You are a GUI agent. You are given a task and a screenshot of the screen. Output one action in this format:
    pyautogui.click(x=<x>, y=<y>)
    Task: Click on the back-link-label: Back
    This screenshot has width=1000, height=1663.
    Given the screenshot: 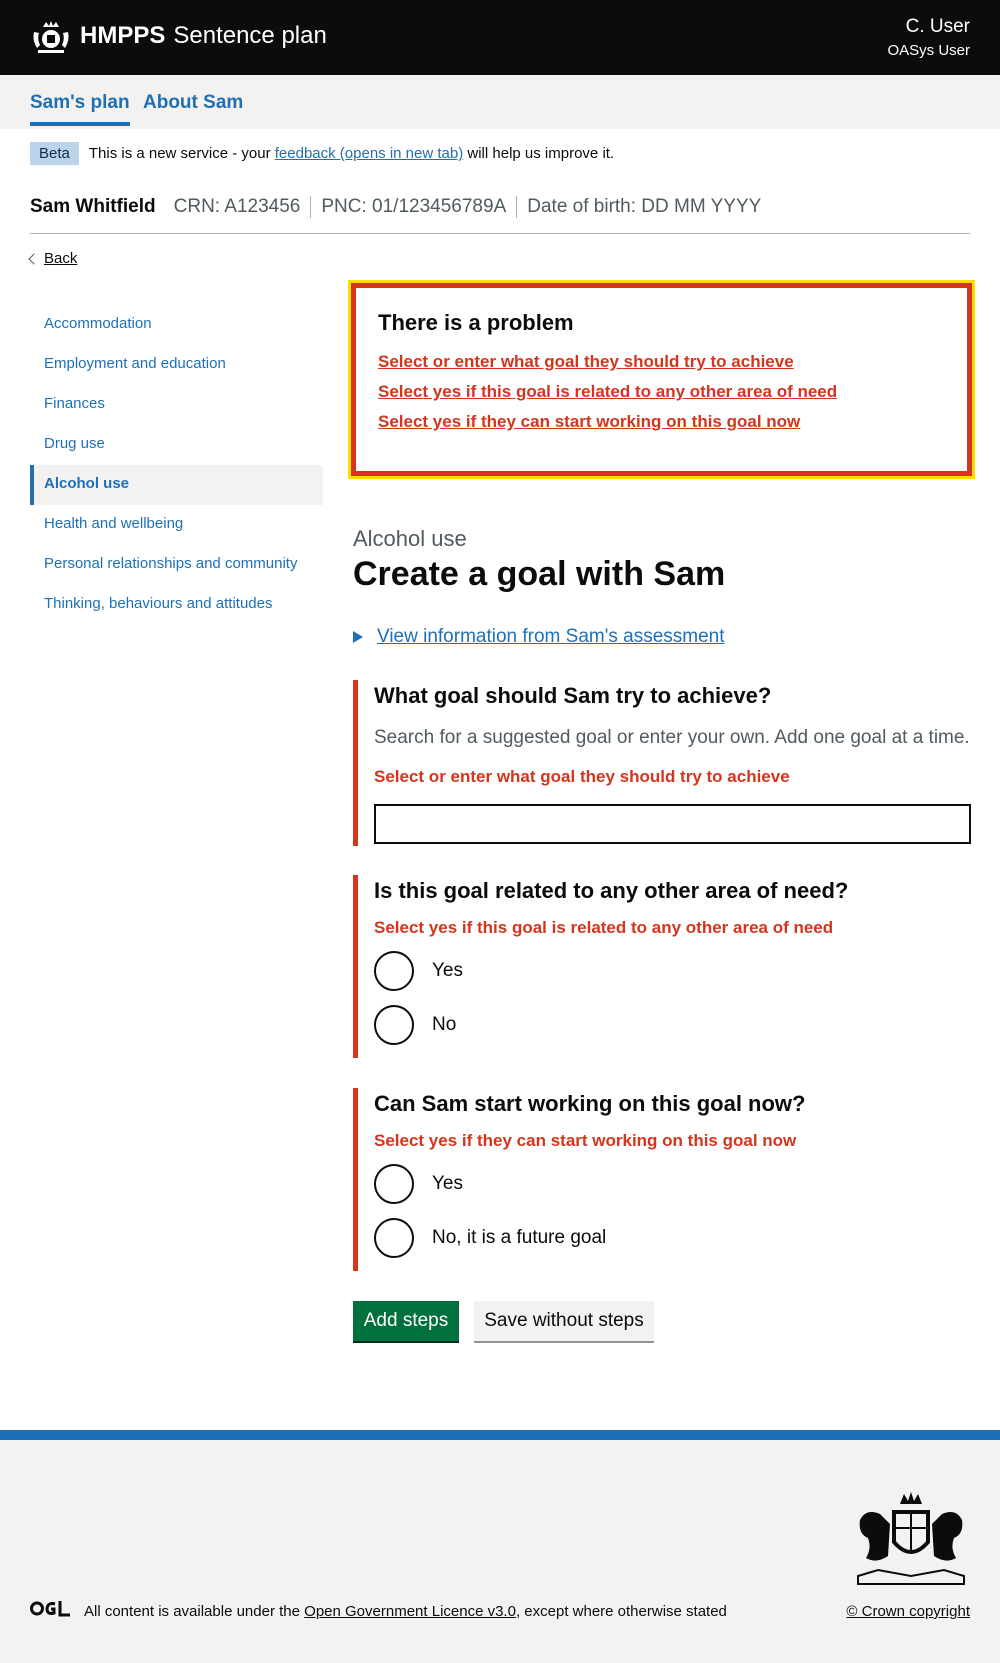 What is the action you would take?
    pyautogui.click(x=61, y=258)
    